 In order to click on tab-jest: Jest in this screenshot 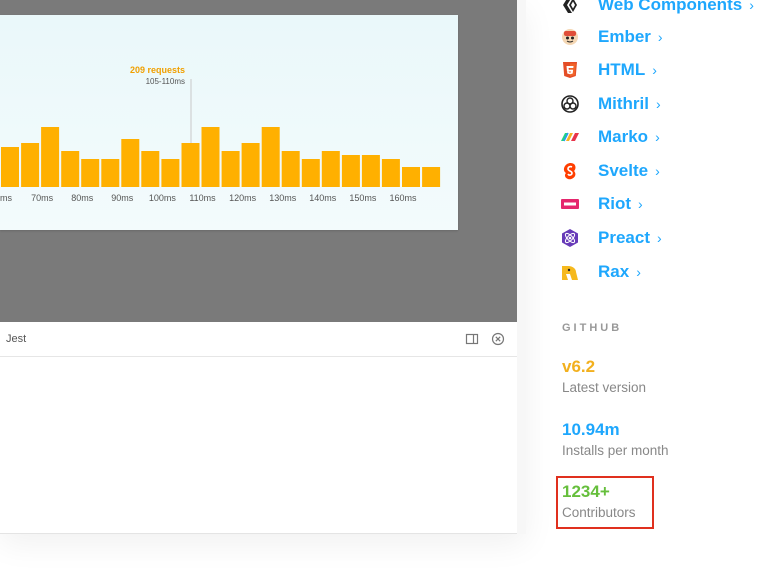, I will do `click(16, 339)`.